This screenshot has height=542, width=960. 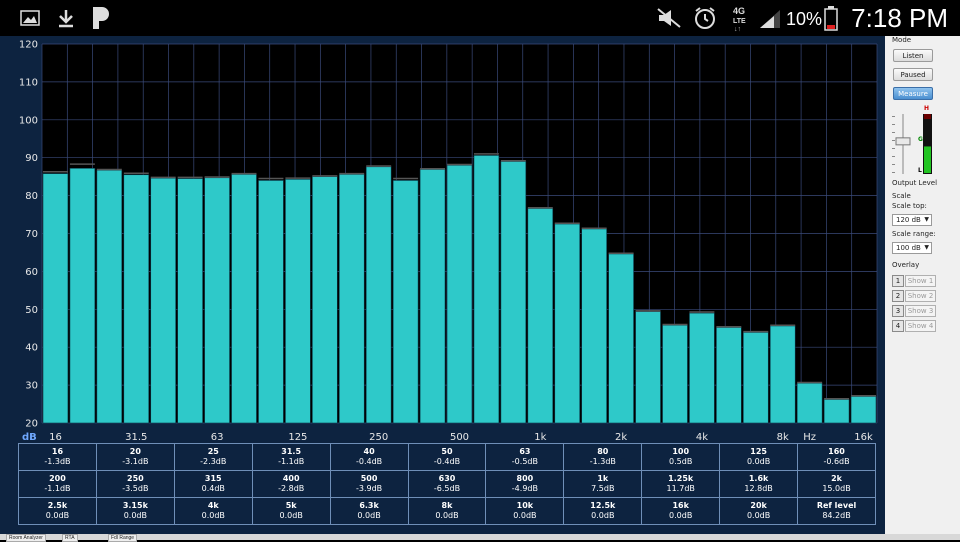 I want to click on x-tick-label: 1k, so click(x=540, y=437).